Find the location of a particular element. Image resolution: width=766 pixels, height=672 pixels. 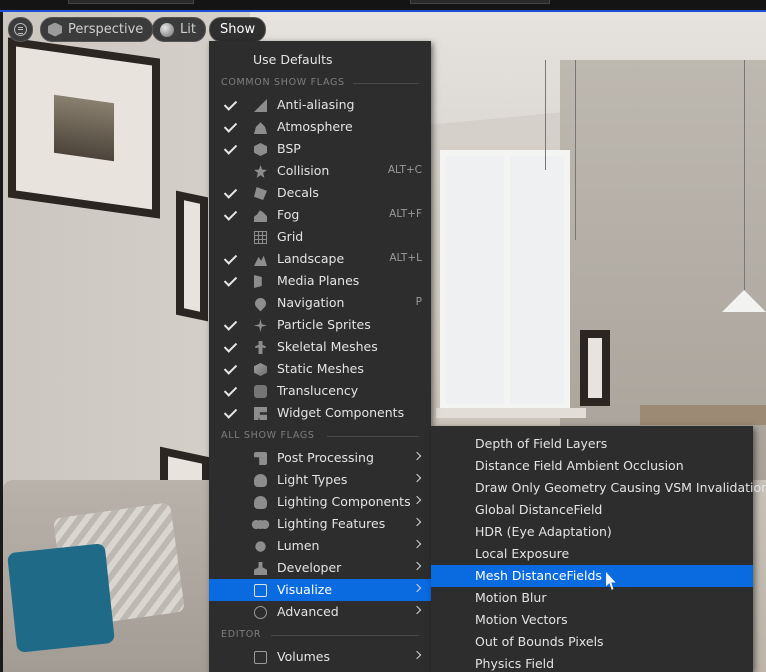

post-processing-icon is located at coordinates (260, 458).